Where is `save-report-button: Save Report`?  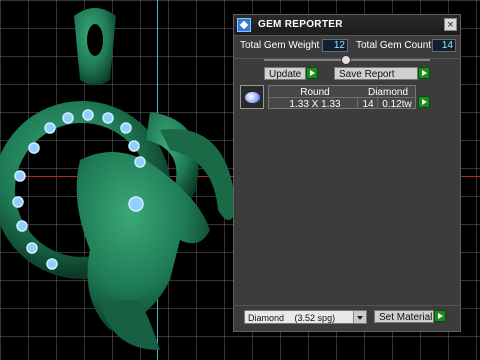
save-report-button: Save Report is located at coordinates (376, 73).